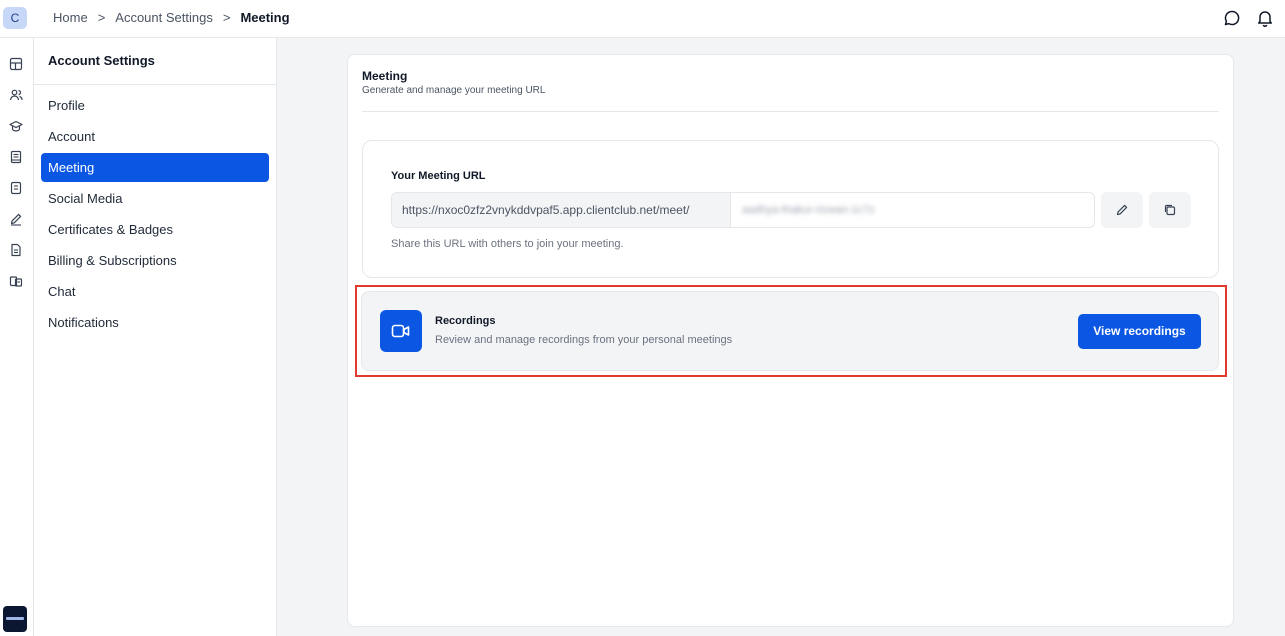  What do you see at coordinates (1139, 331) in the screenshot?
I see `view-recordings-button: View recordings` at bounding box center [1139, 331].